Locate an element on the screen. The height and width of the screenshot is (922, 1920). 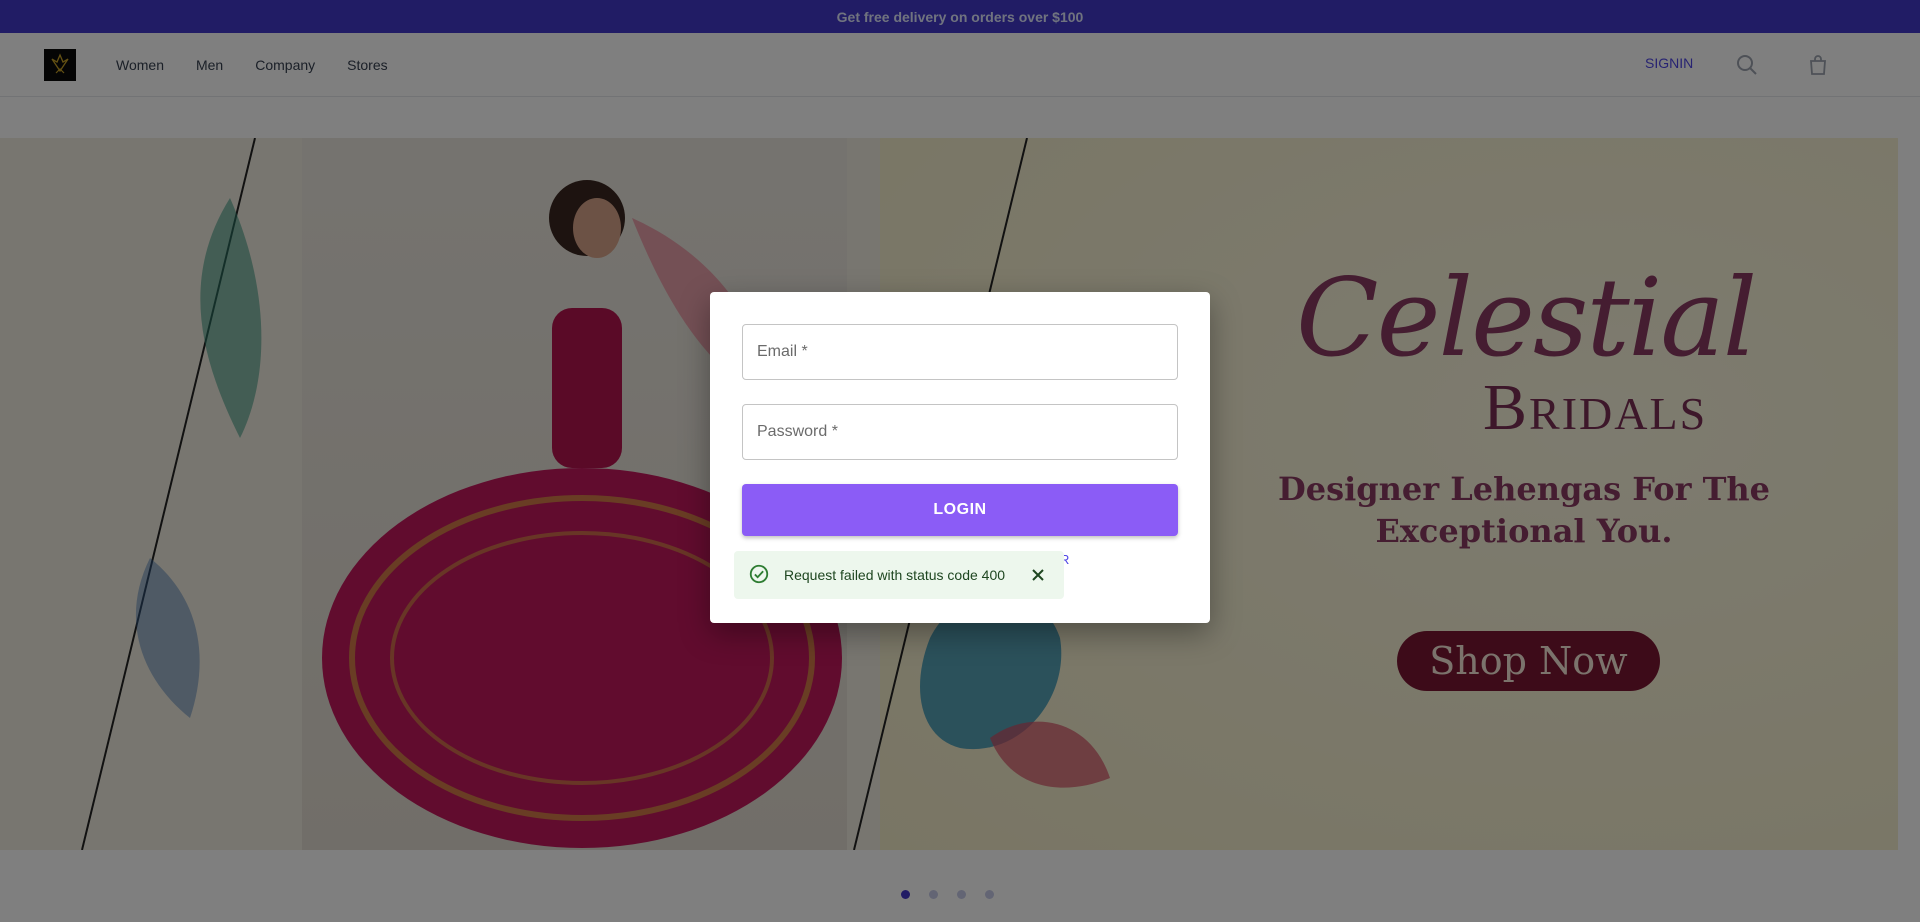
email-field is located at coordinates (960, 352).